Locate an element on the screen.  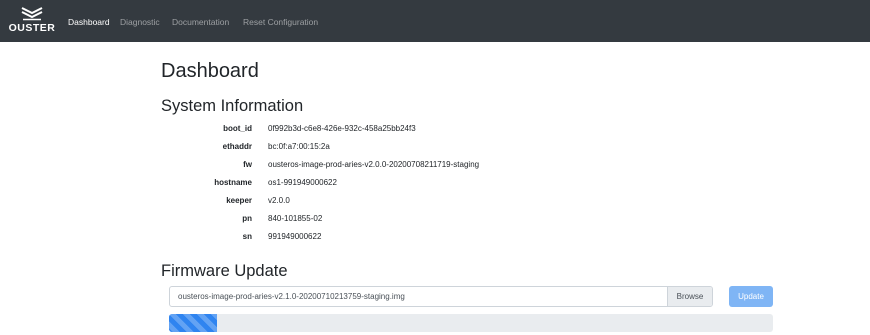
browse-button: Browse is located at coordinates (689, 296).